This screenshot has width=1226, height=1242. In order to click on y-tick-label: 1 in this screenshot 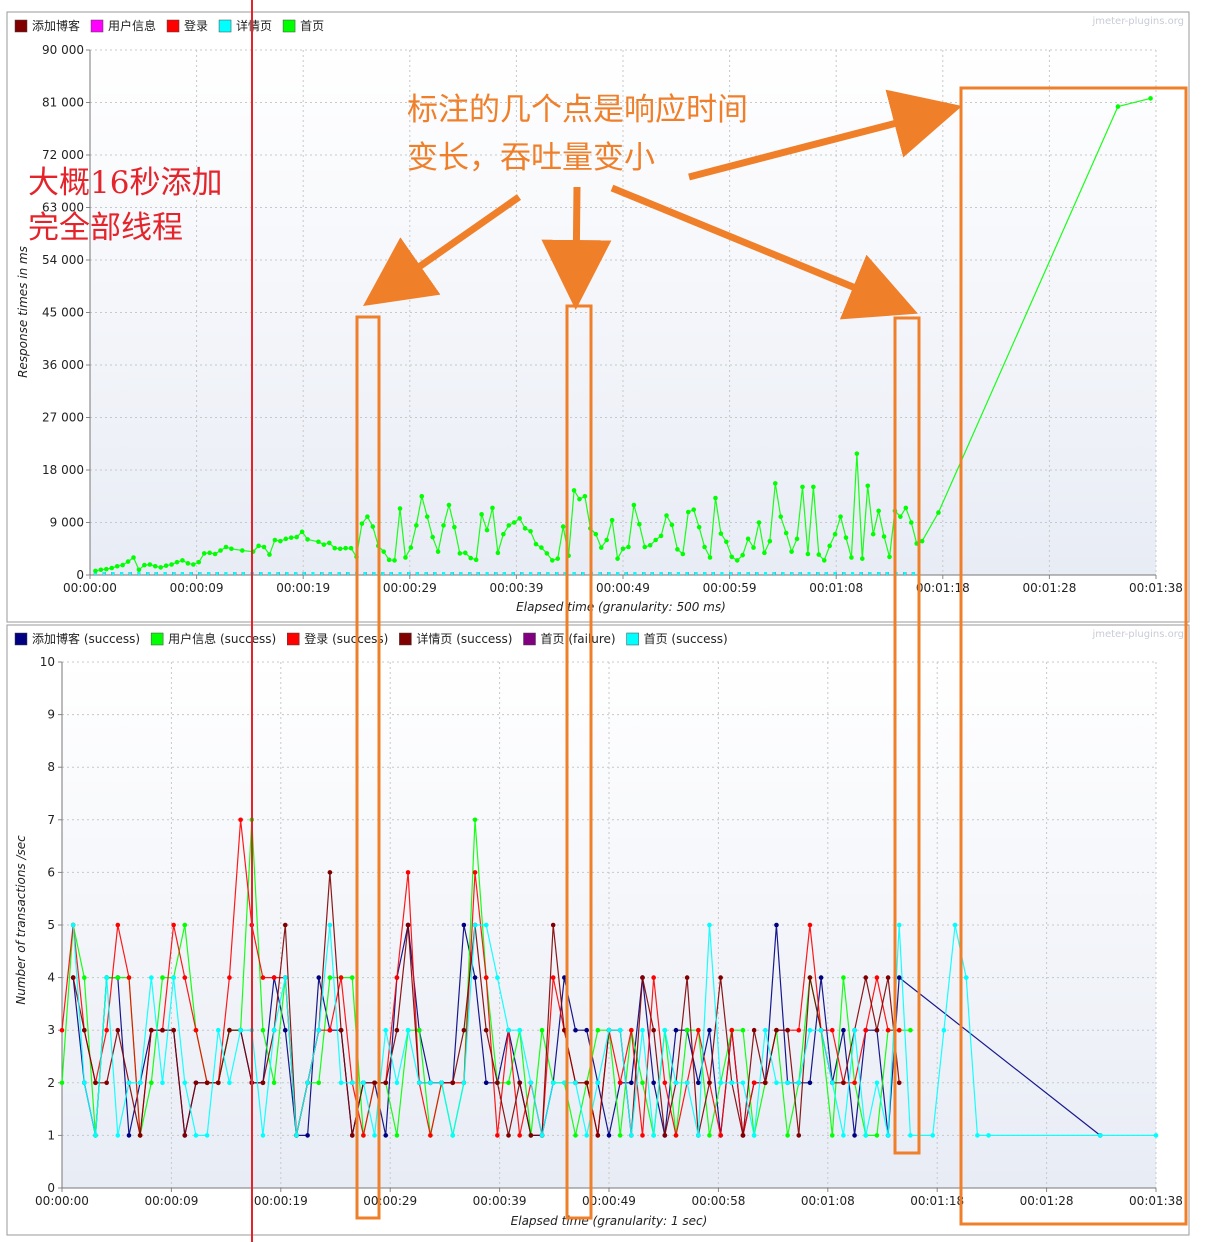, I will do `click(51, 1135)`.